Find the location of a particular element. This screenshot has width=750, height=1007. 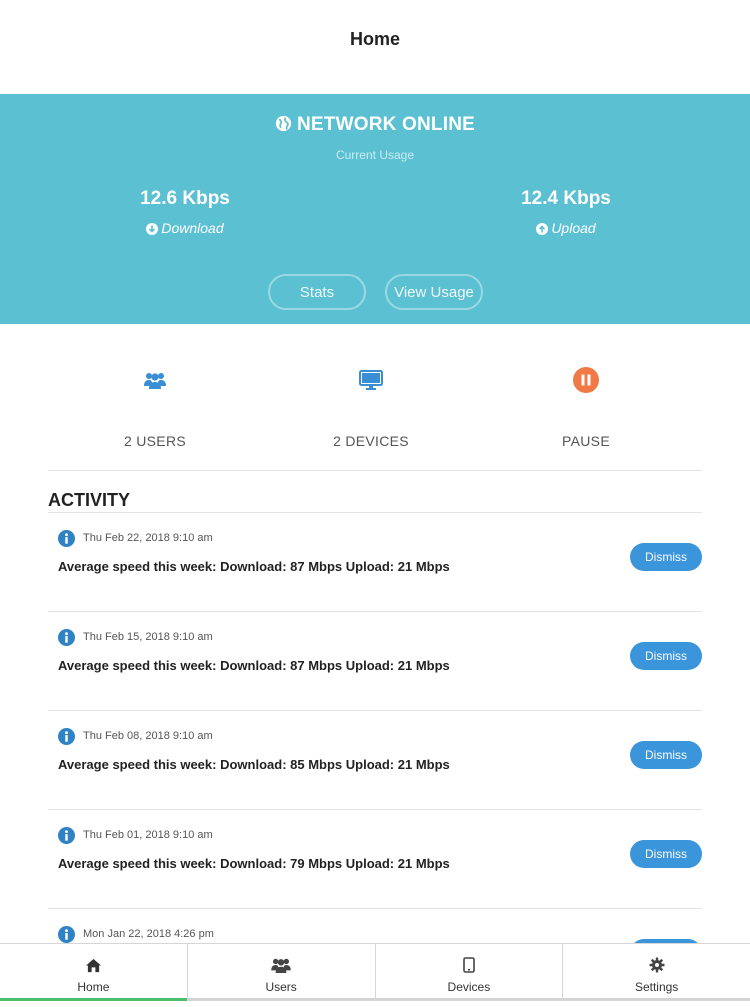

tablet-icon is located at coordinates (469, 965).